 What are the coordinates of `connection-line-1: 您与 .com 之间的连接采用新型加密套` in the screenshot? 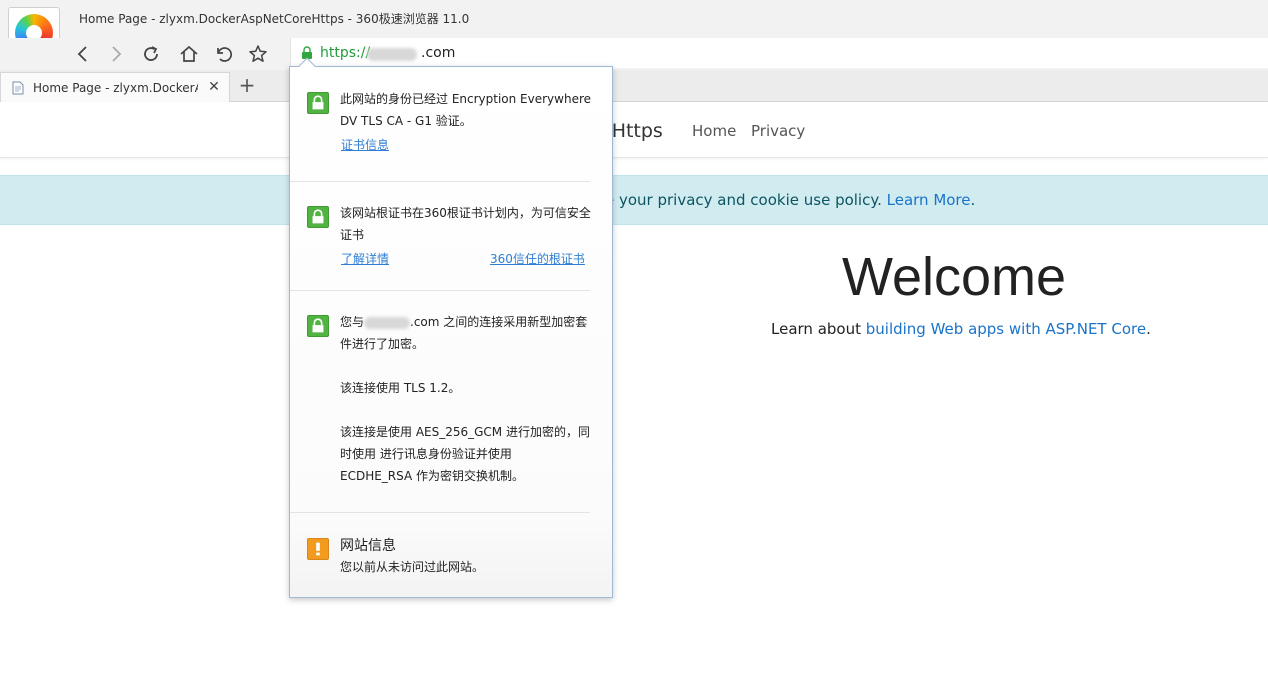 It's located at (466, 322).